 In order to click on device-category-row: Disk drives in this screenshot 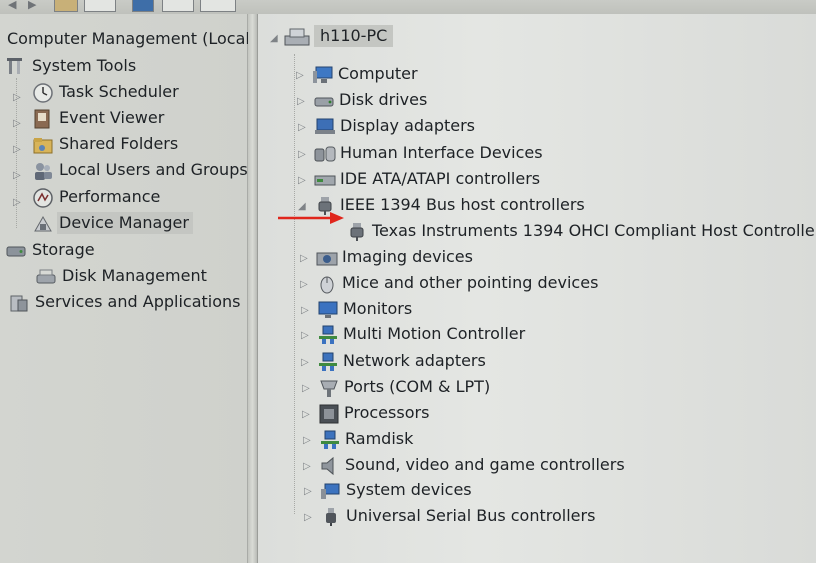, I will do `click(370, 100)`.